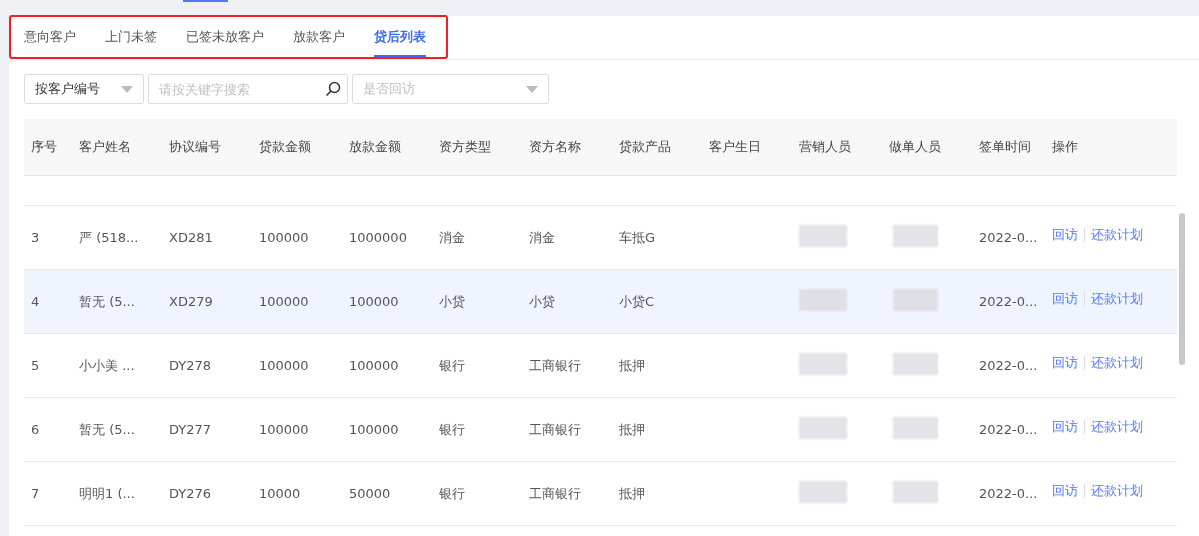 The image size is (1199, 536). Describe the element at coordinates (84, 89) in the screenshot. I see `search-type-select: 按客户编号` at that location.